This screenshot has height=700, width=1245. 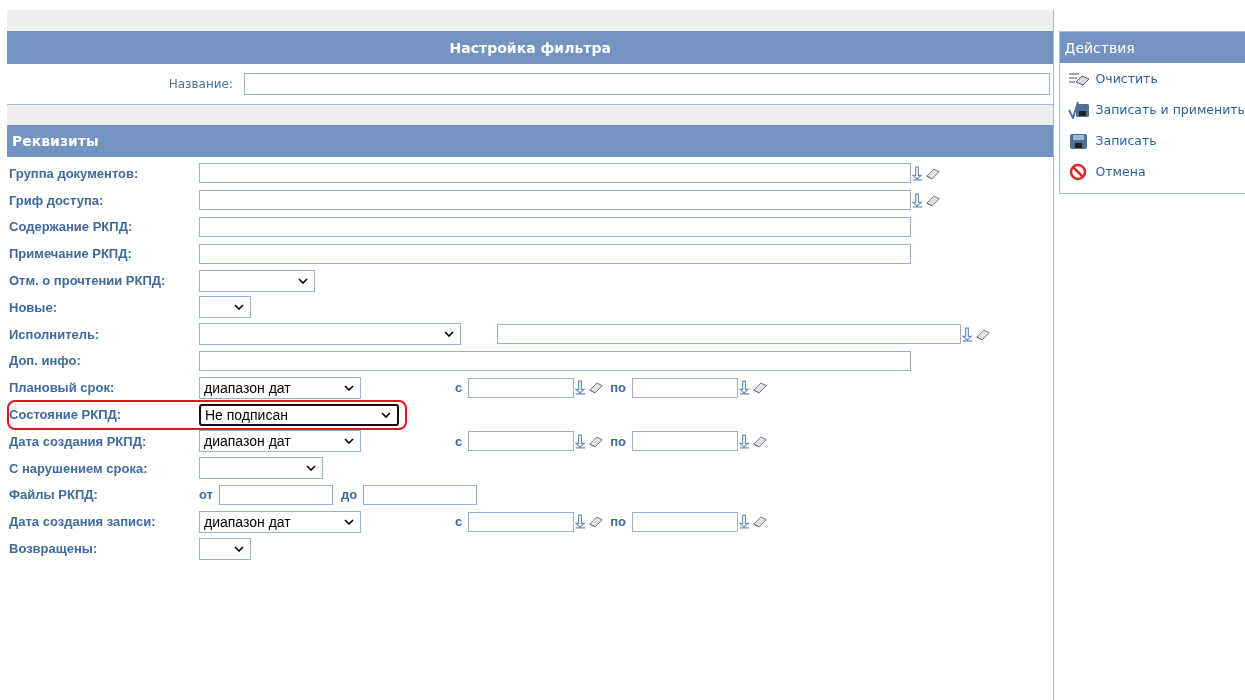 I want to click on field-label: Дата создания РКПД:, so click(x=78, y=441).